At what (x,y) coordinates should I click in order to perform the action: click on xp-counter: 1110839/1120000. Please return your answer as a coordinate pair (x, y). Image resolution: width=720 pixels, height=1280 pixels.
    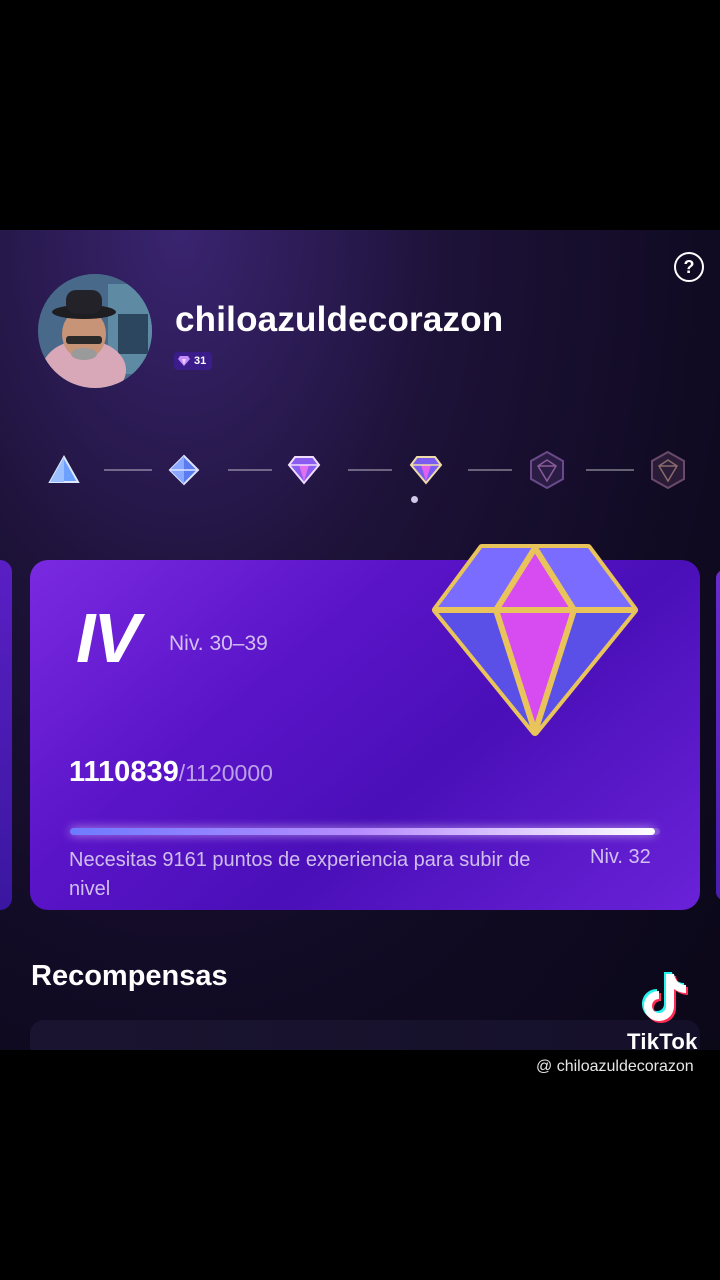
    Looking at the image, I should click on (171, 772).